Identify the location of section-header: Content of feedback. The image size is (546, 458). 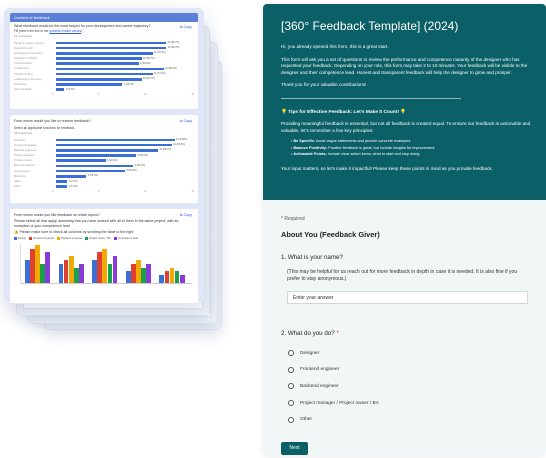
(104, 17).